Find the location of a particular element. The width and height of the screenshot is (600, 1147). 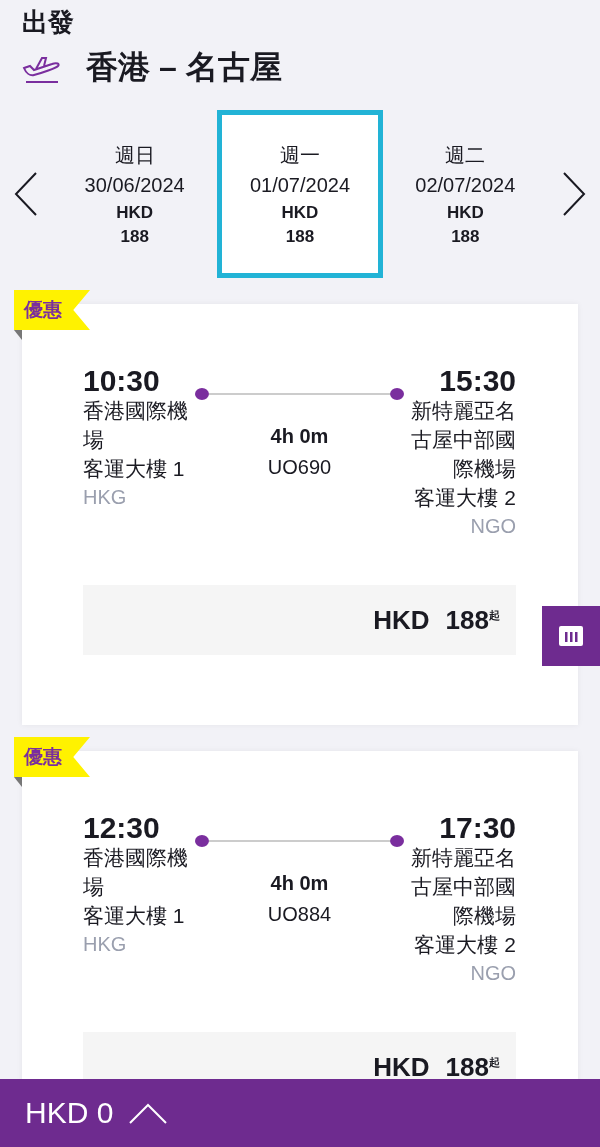

section-title: 出發 is located at coordinates (48, 22).